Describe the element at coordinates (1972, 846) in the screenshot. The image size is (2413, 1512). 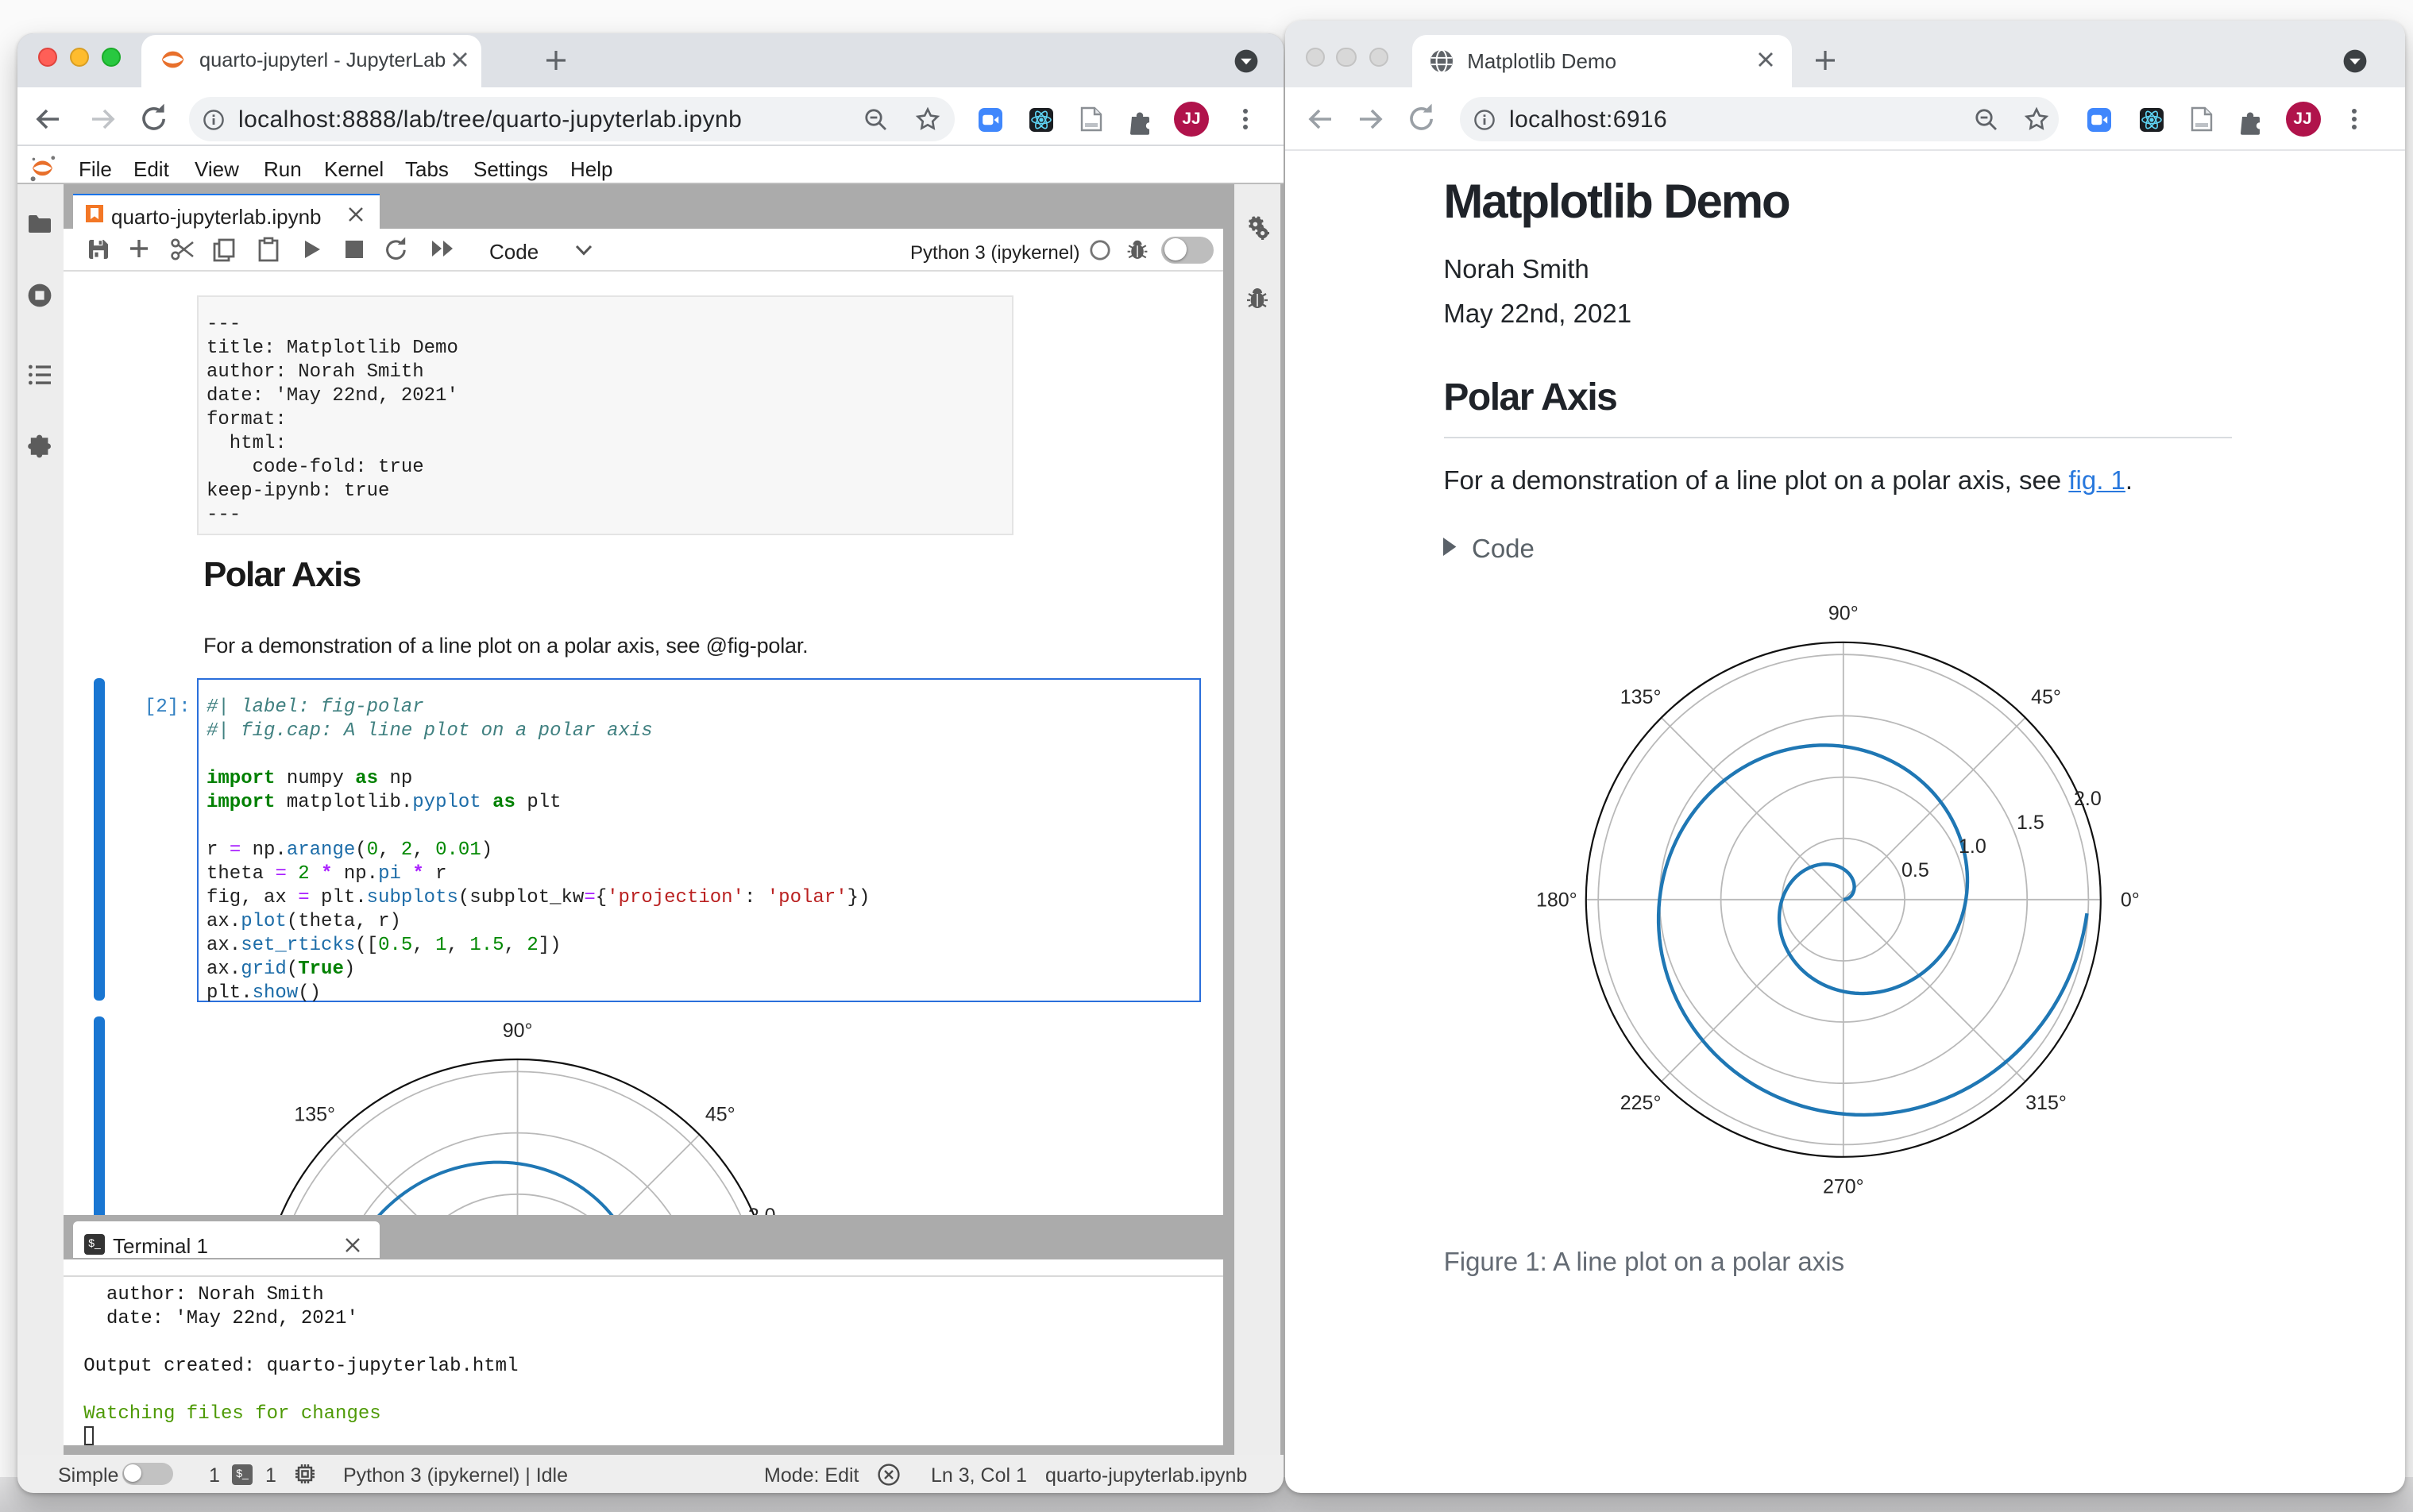
I see `svg-text: 1.0` at that location.